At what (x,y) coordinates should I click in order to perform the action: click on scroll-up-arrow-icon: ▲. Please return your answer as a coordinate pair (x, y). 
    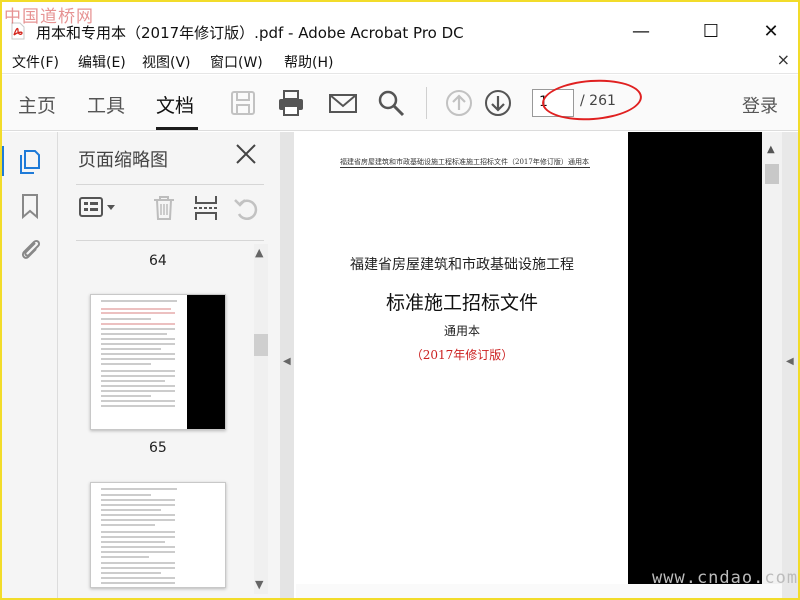
    Looking at the image, I should click on (259, 252).